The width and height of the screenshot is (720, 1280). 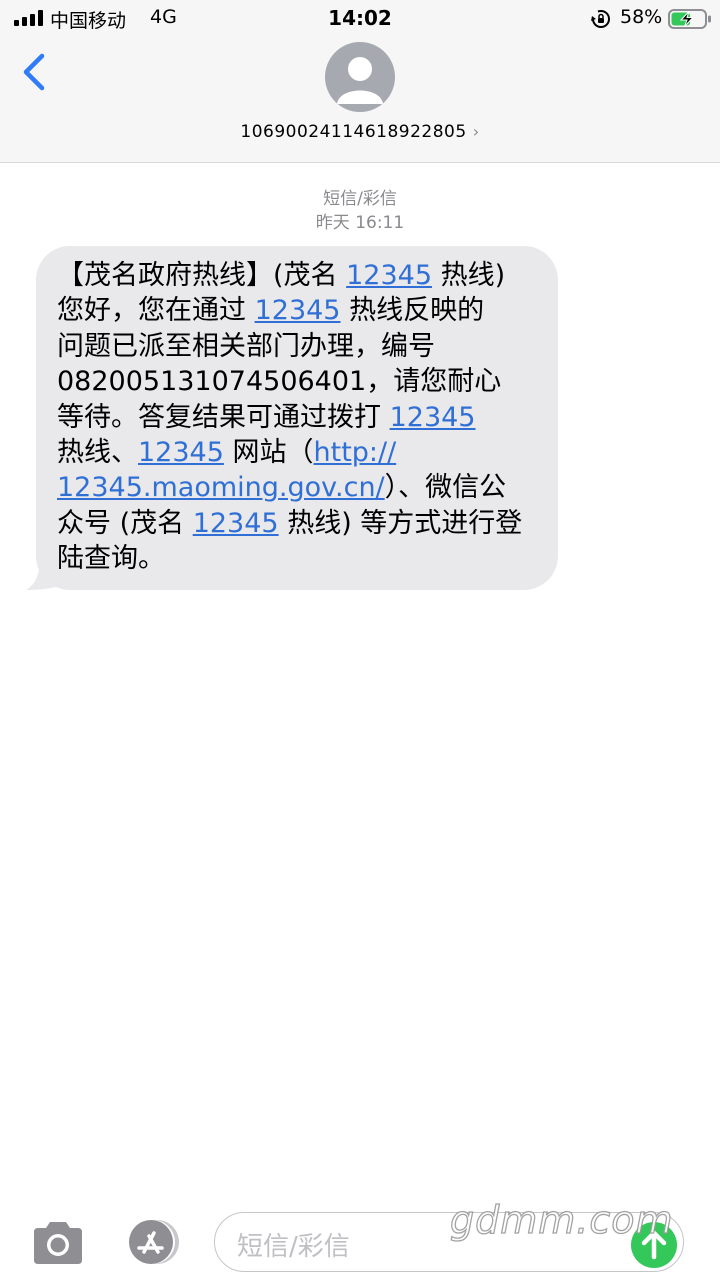 I want to click on message-text-segment: 陆查询。, so click(x=111, y=559).